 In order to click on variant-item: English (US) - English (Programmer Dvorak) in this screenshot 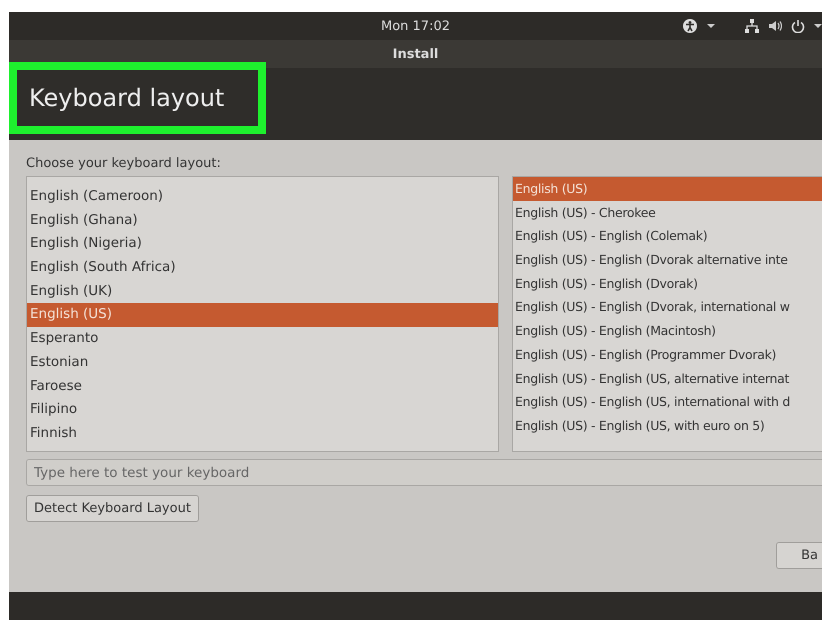, I will do `click(667, 354)`.